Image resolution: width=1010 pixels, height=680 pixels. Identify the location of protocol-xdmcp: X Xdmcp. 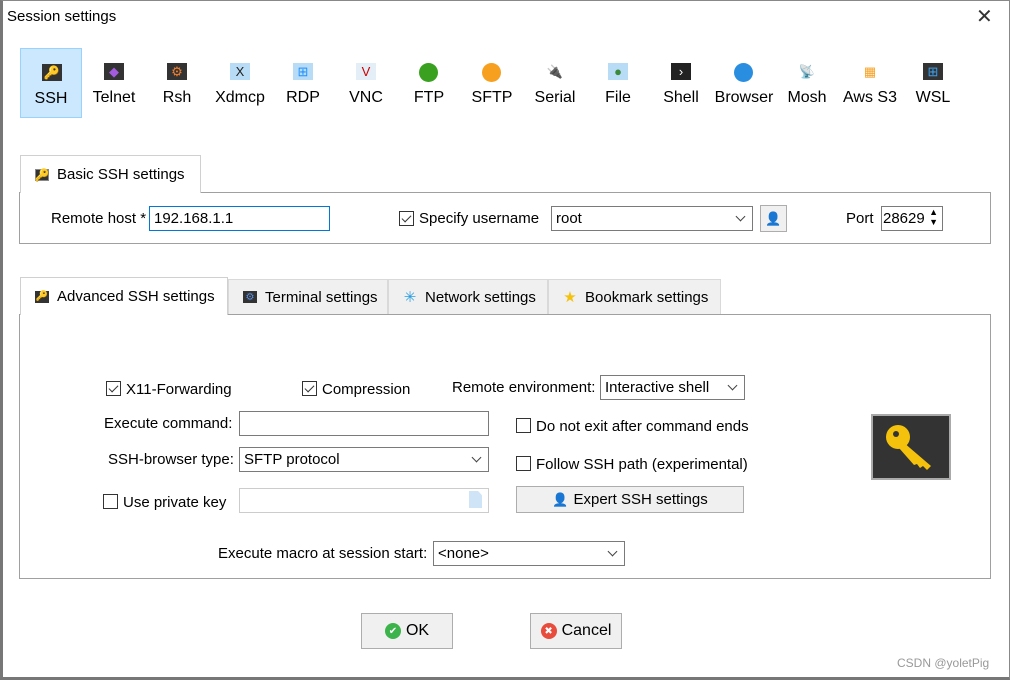
(240, 83).